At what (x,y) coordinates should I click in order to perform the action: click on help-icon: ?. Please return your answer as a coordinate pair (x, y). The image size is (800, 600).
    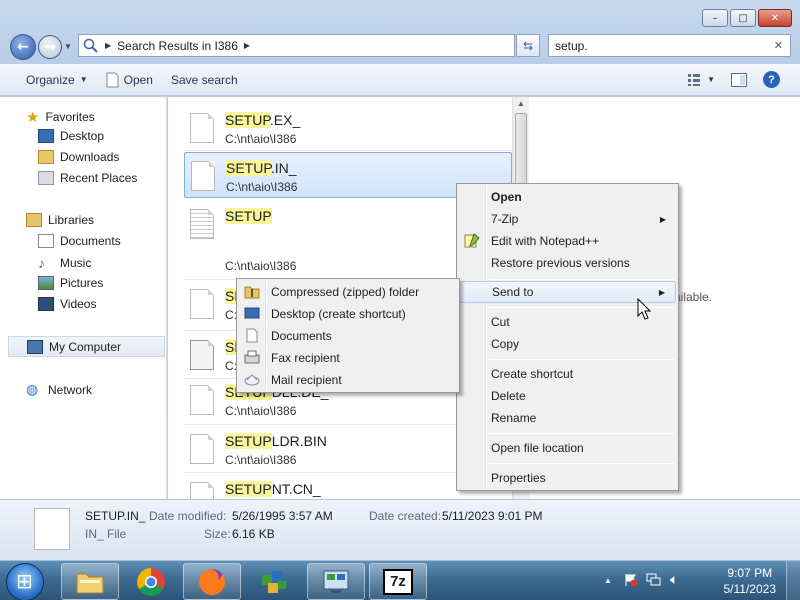
    Looking at the image, I should click on (771, 79).